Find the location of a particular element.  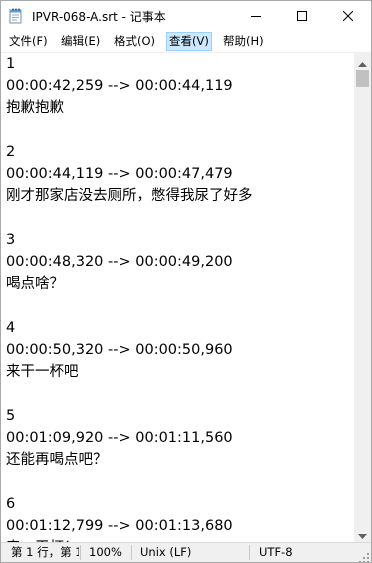

scroll-down-arrow-icon is located at coordinates (362, 533).